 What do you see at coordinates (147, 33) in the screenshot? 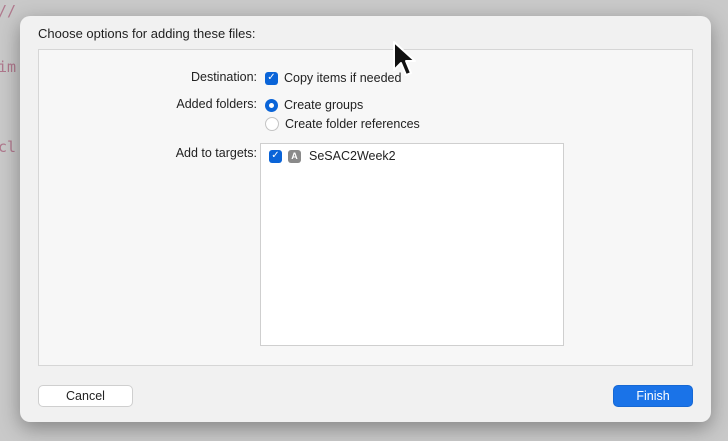
I see `dialog-title: Choose options for adding these files:` at bounding box center [147, 33].